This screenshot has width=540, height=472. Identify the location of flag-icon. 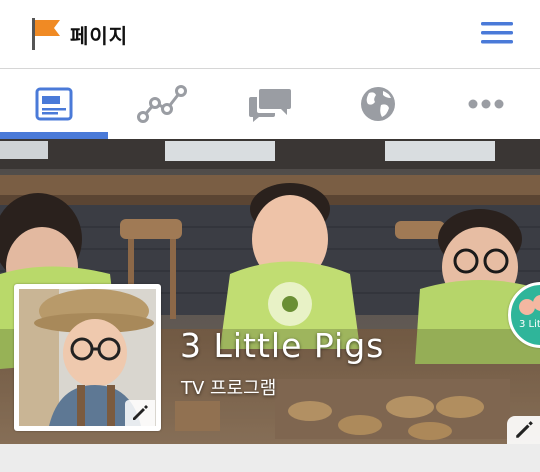
(46, 34).